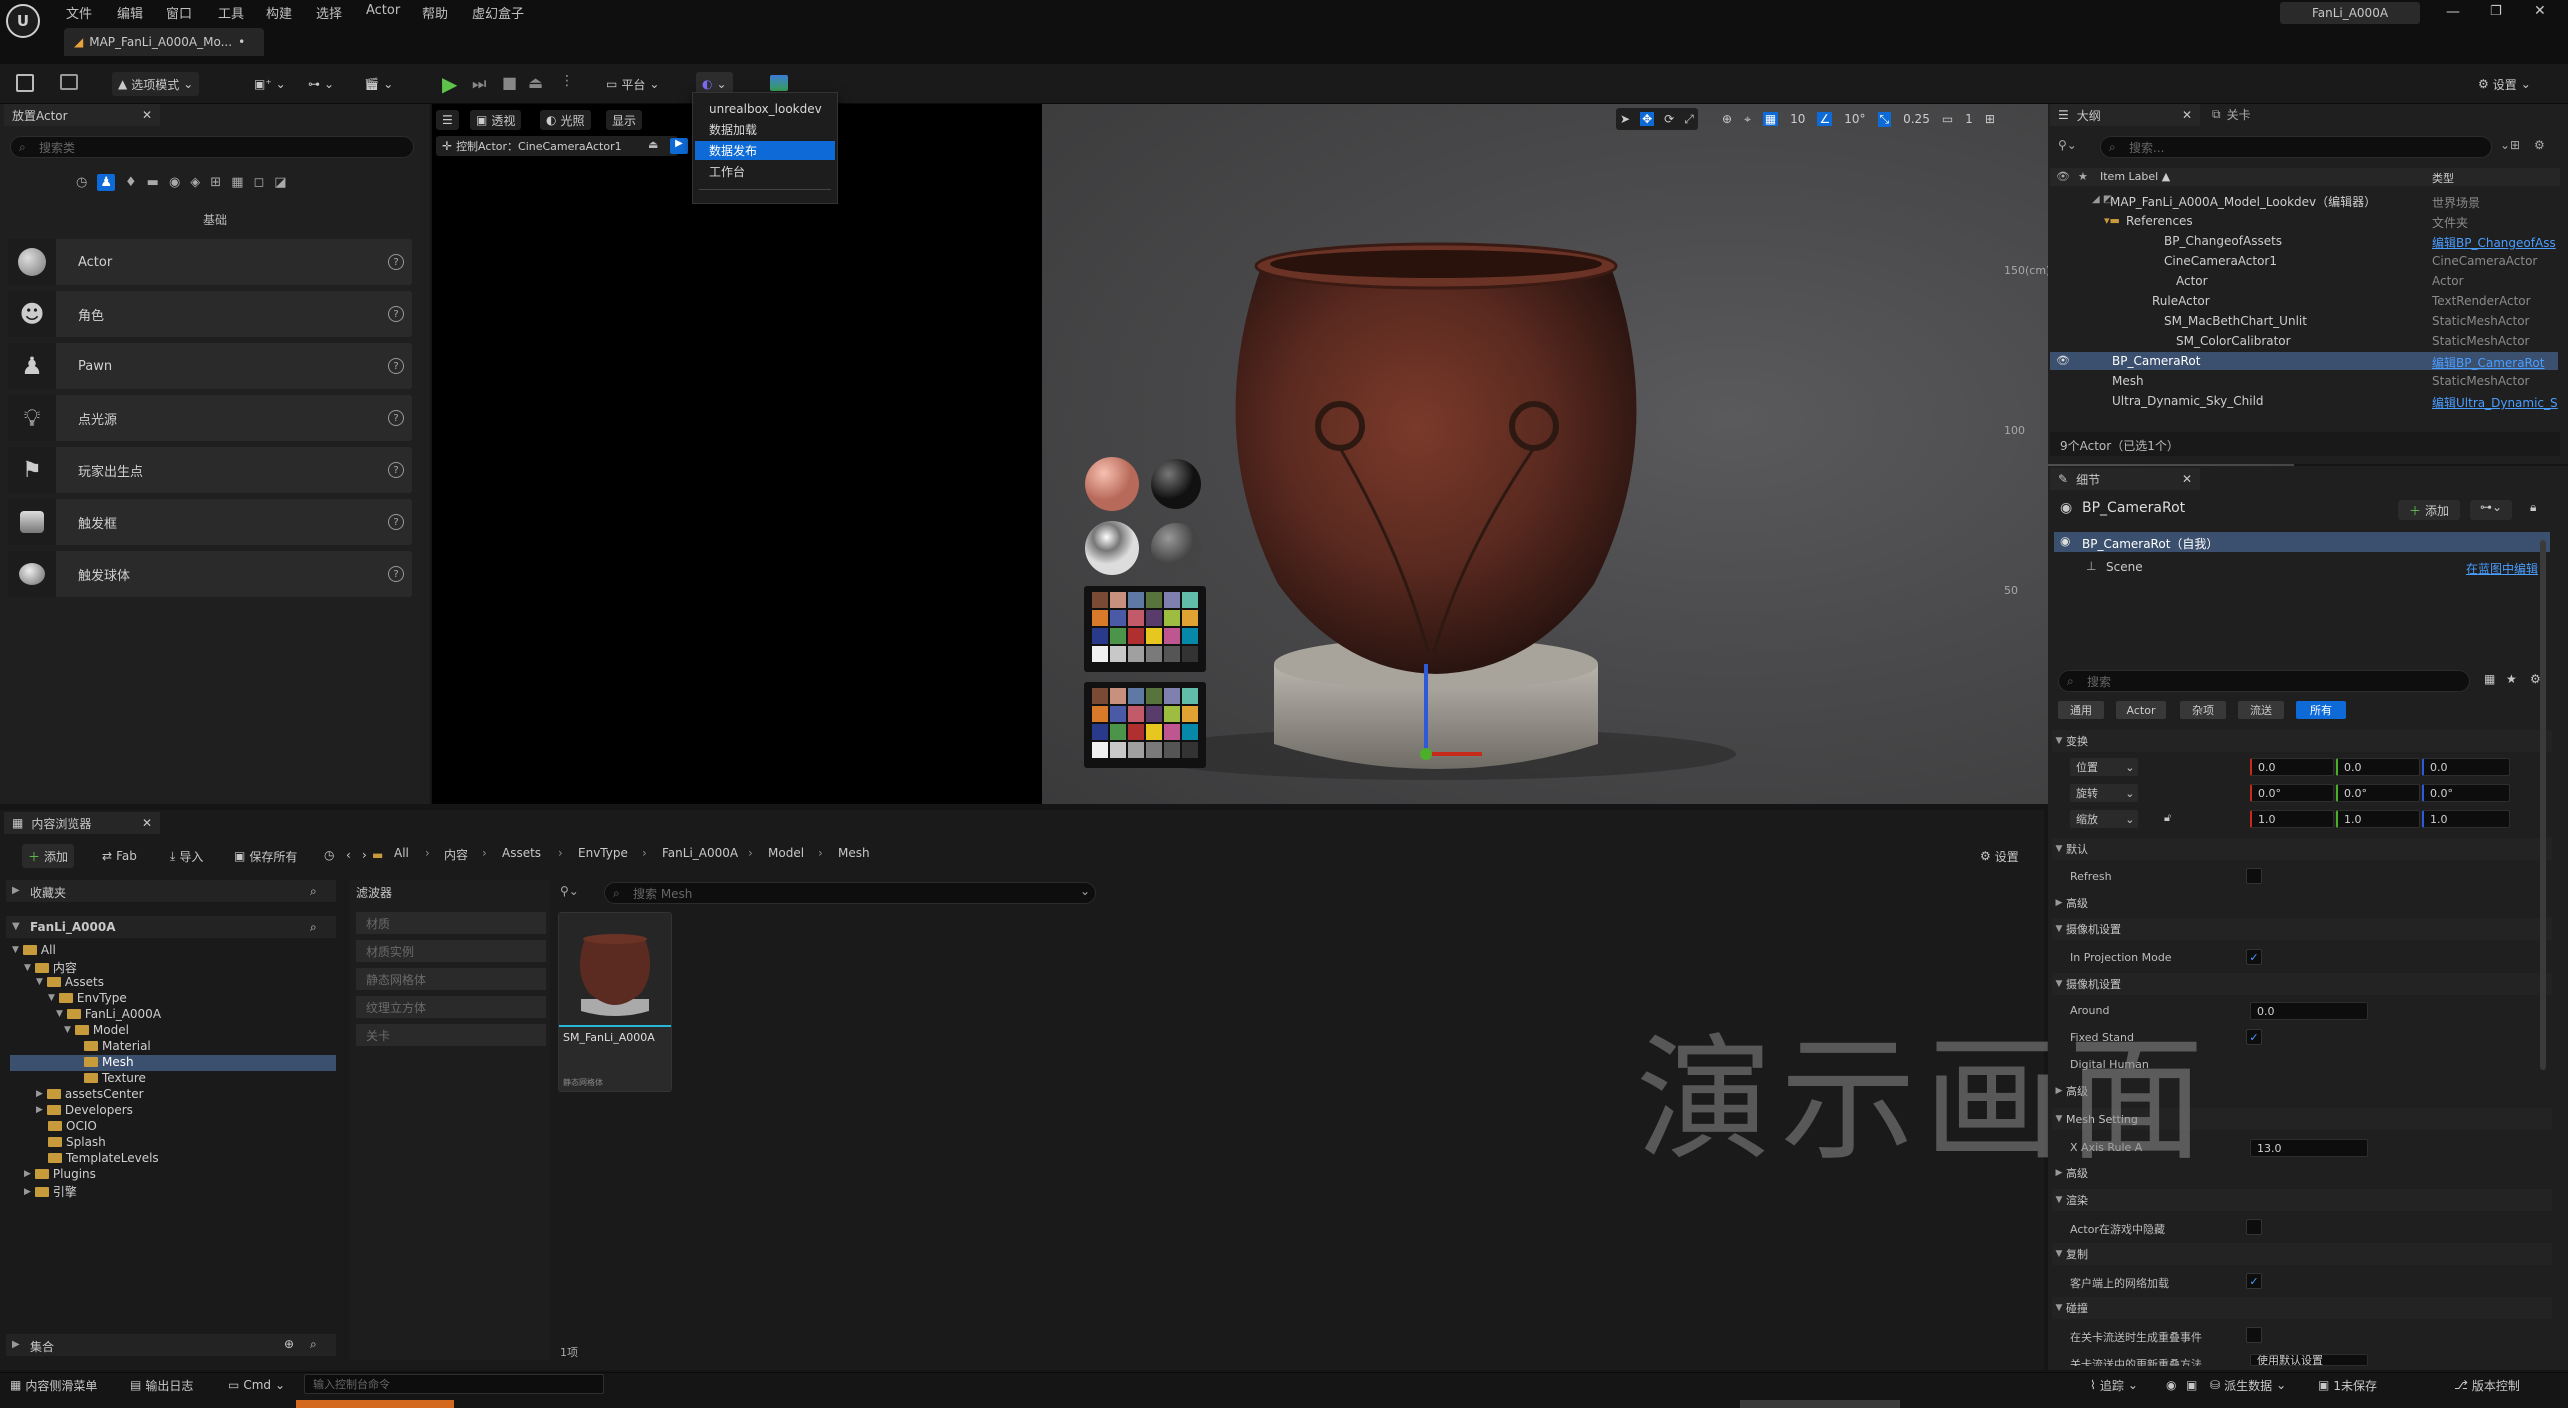 The image size is (2568, 1408). Describe the element at coordinates (1854, 119) in the screenshot. I see `angle-value: 10°` at that location.